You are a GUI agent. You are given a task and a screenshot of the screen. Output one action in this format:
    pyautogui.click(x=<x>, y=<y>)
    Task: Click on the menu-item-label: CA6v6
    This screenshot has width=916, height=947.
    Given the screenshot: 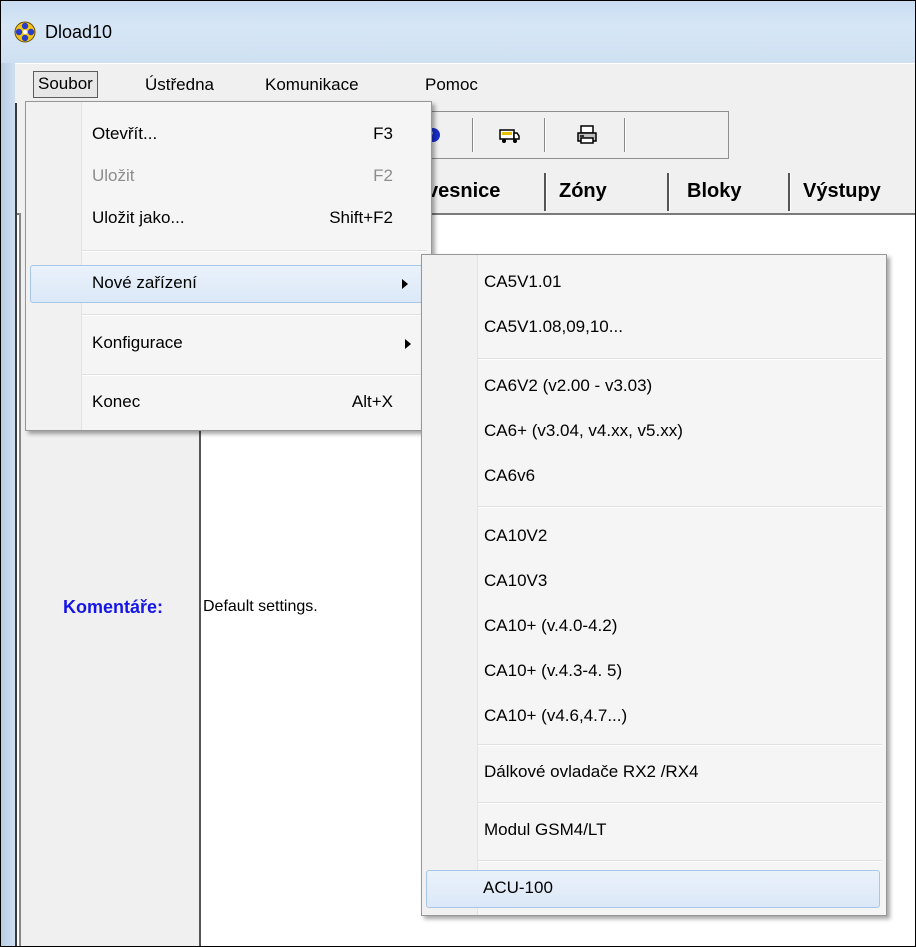 What is the action you would take?
    pyautogui.click(x=510, y=475)
    